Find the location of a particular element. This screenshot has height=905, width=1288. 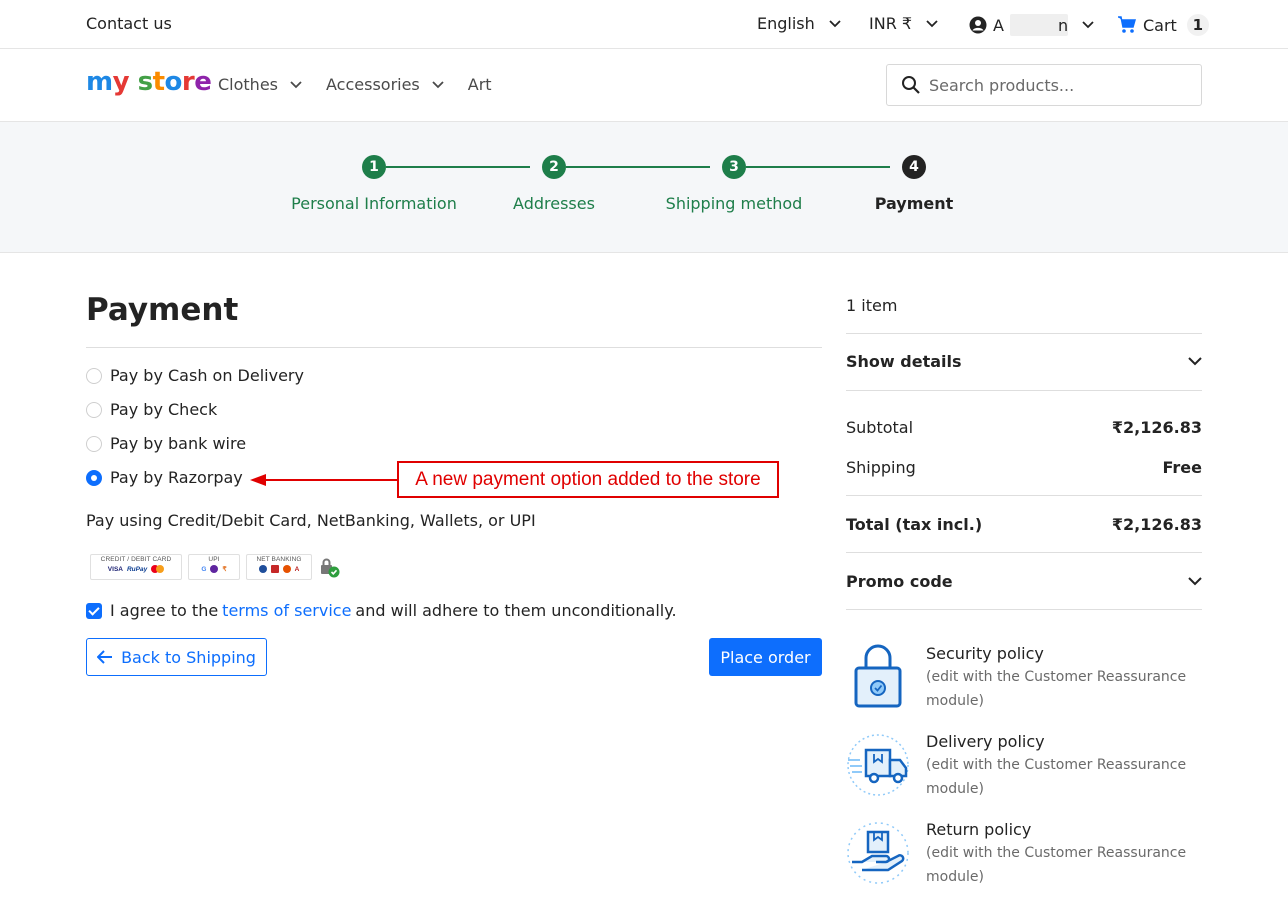

payment-option-label: Pay by Check is located at coordinates (164, 409).